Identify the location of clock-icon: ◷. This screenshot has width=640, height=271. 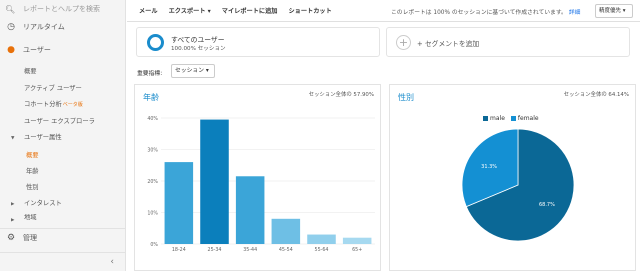
(11, 27).